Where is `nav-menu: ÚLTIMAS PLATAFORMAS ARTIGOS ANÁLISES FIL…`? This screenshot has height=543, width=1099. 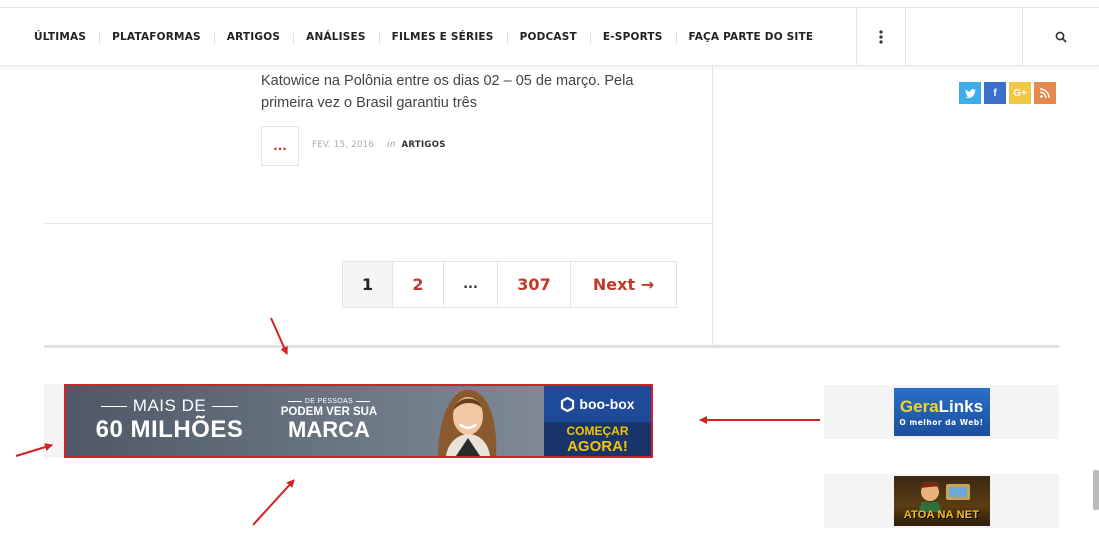
nav-menu: ÚLTIMAS PLATAFORMAS ARTIGOS ANÁLISES FIL… is located at coordinates (424, 36).